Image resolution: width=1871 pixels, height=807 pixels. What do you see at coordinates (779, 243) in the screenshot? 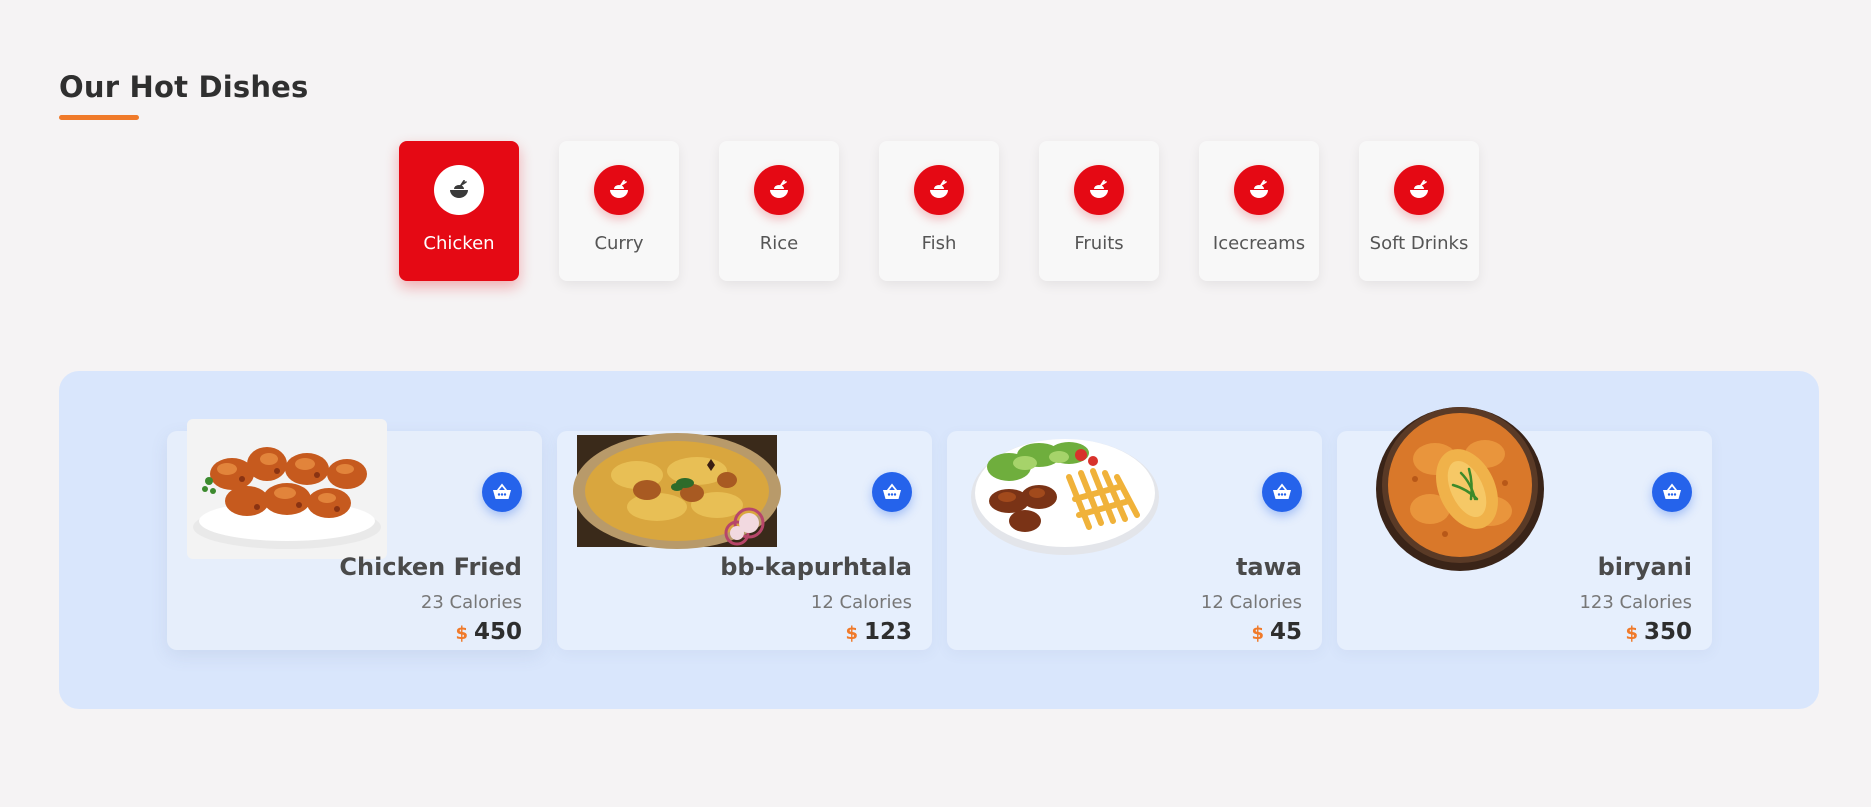
I see `category-label: Rice` at bounding box center [779, 243].